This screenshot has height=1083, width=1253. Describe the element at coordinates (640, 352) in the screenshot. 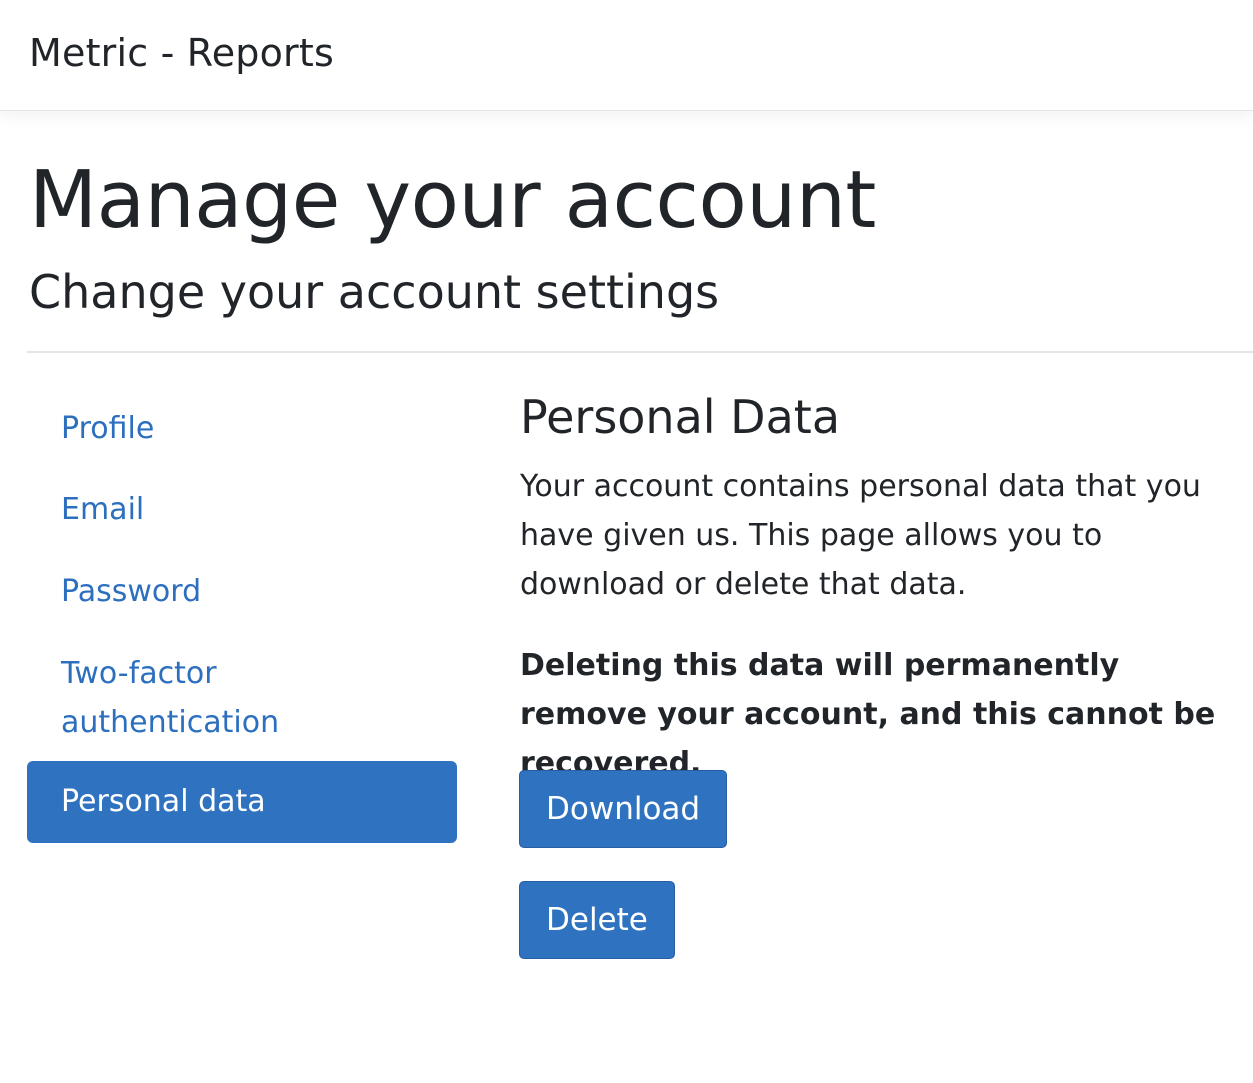

I see `header-divider` at that location.